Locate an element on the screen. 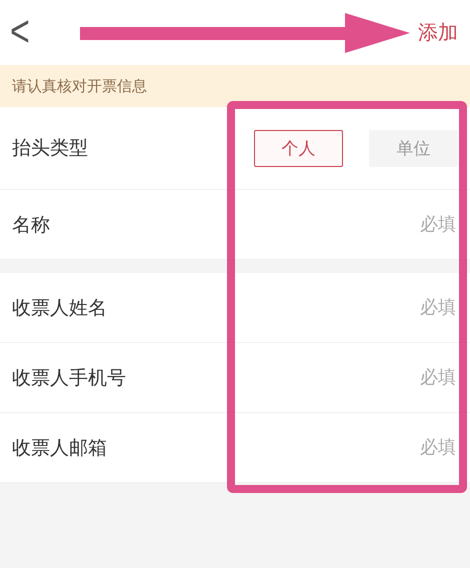 The image size is (470, 568). field-label: 收票人邮箱 is located at coordinates (59, 448).